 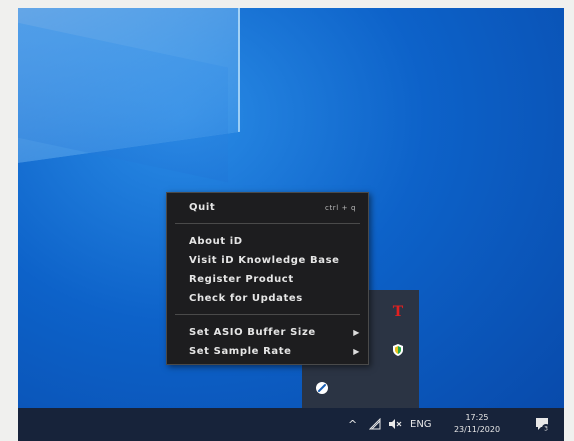 I want to click on taskbar: ^ ENG 17:25 23/11/2020 3, so click(x=291, y=424).